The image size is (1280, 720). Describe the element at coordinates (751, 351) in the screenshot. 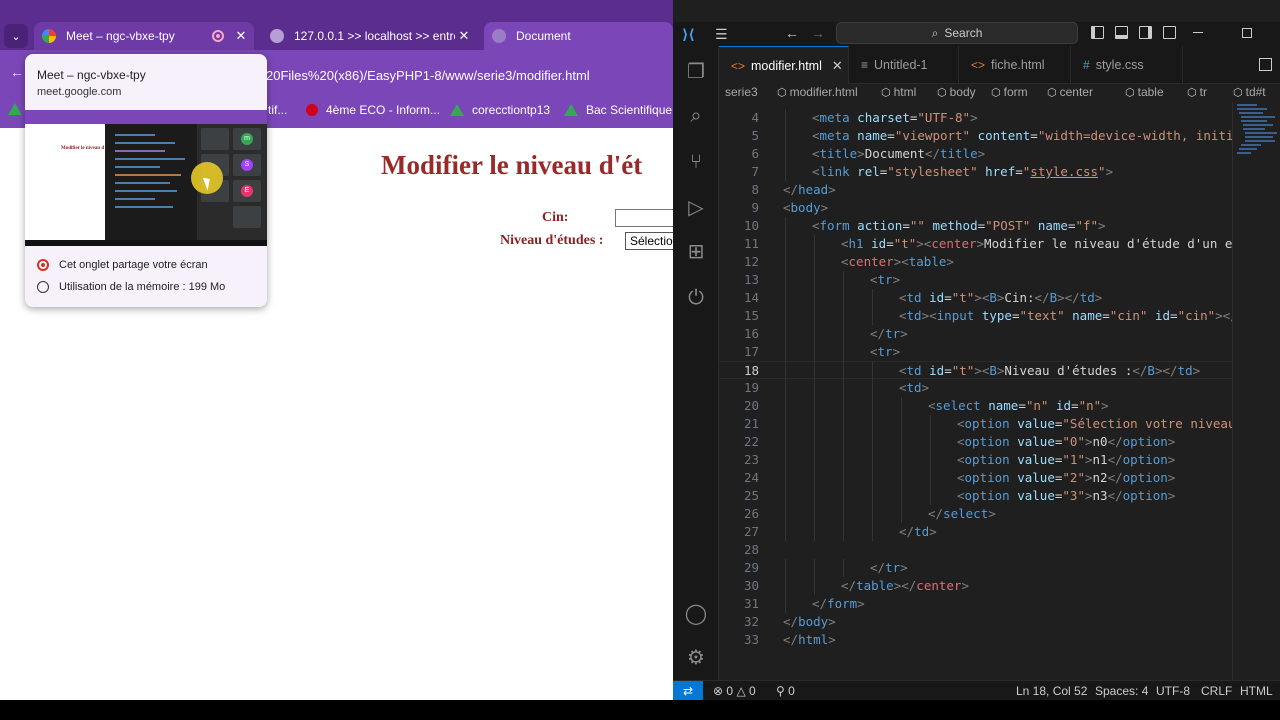

I see `line-number: 17` at that location.